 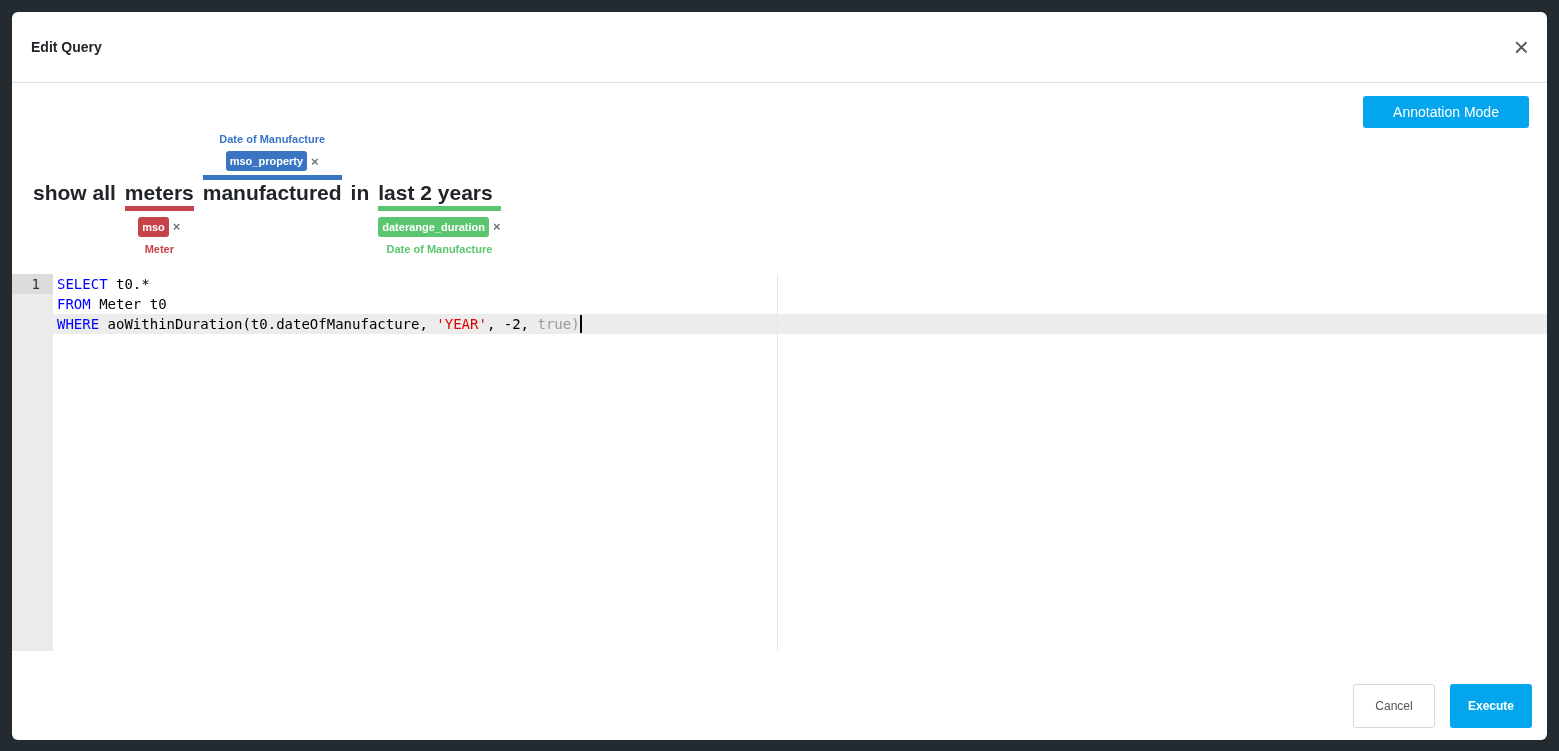 I want to click on annotation-label: Meter, so click(x=159, y=248).